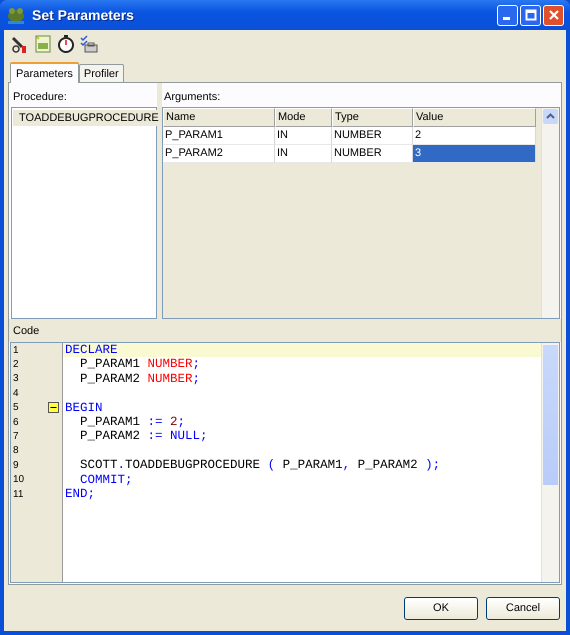  I want to click on line-number: 3, so click(16, 378).